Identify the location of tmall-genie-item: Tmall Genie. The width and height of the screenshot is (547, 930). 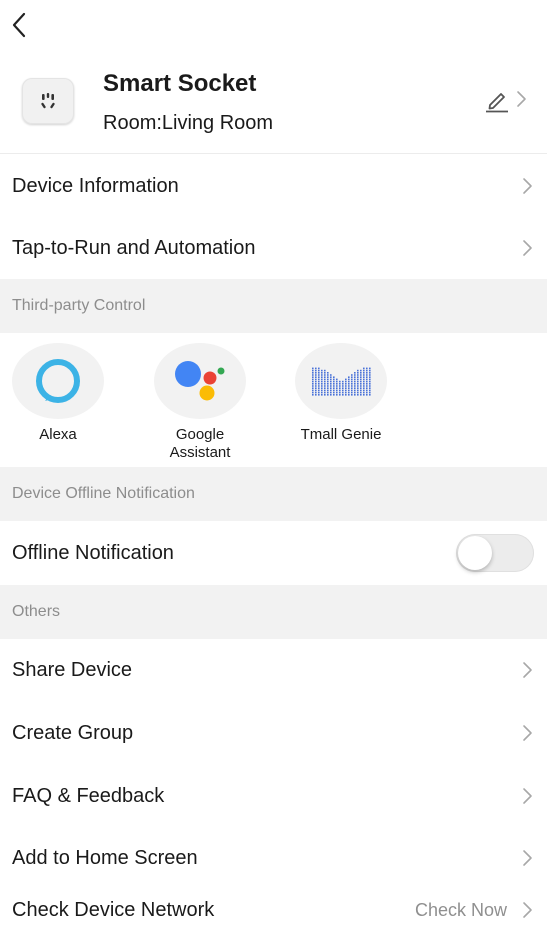
(341, 393).